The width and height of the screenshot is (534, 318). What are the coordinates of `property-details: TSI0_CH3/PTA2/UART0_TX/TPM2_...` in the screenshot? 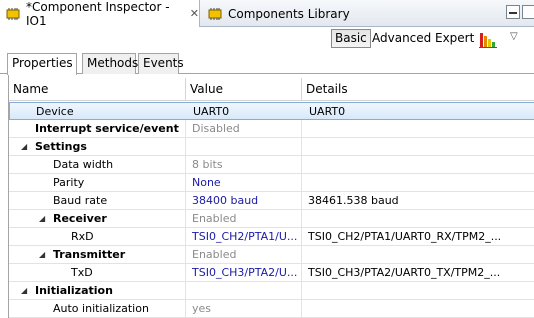 It's located at (404, 272).